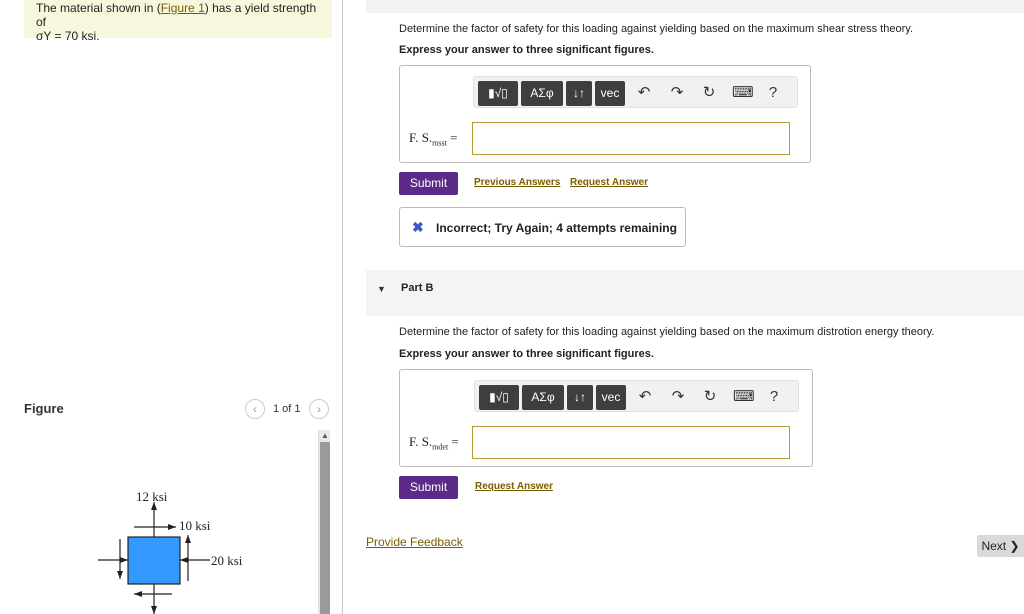 The height and width of the screenshot is (614, 1024). I want to click on part-a-math-toolbar: ▮√▯ ΑΣφ ↓↑ vec ↶ ↷ ↻ ⌨ ?, so click(635, 92).